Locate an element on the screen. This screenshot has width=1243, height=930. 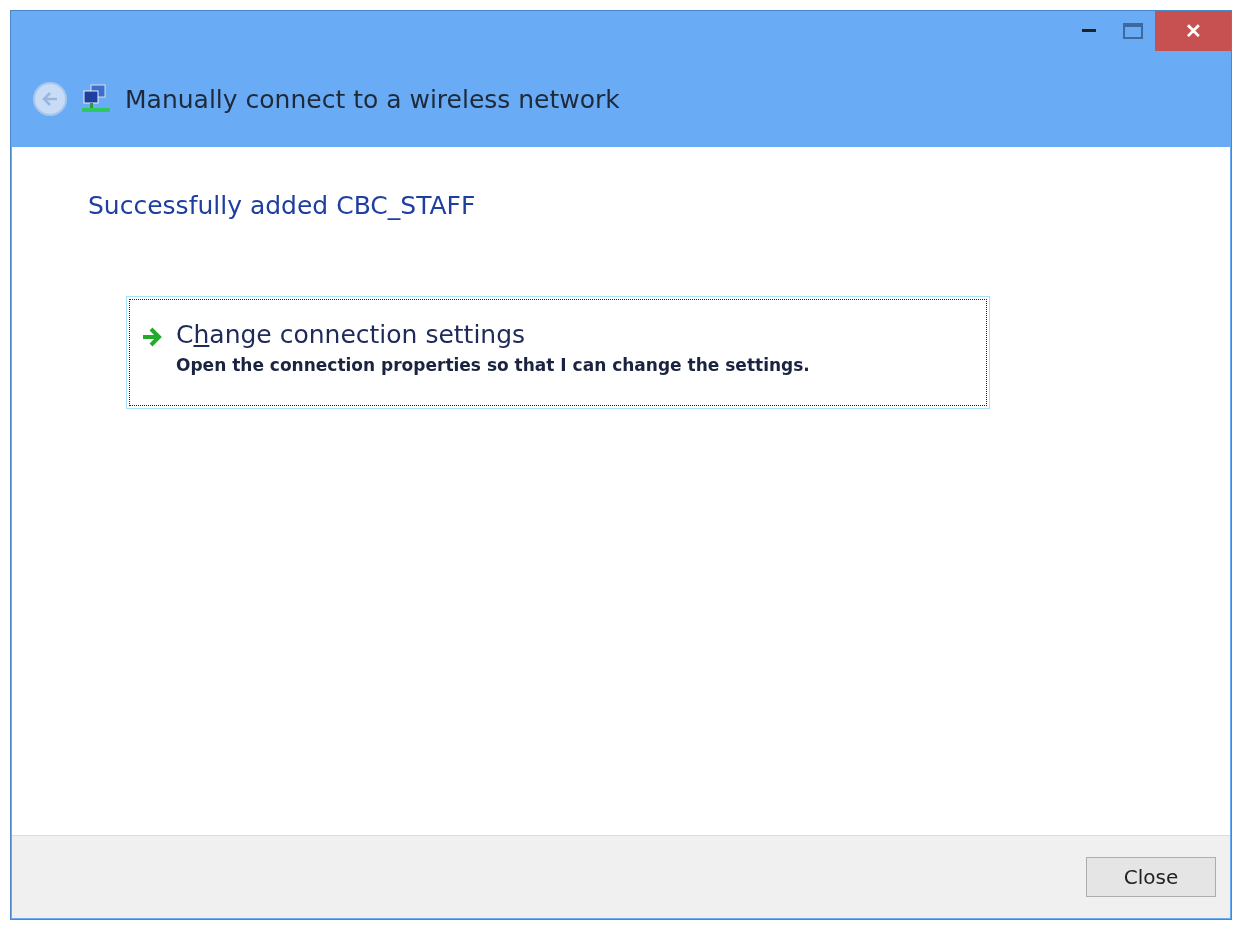
window-title: Manually connect to a wireless network is located at coordinates (372, 99).